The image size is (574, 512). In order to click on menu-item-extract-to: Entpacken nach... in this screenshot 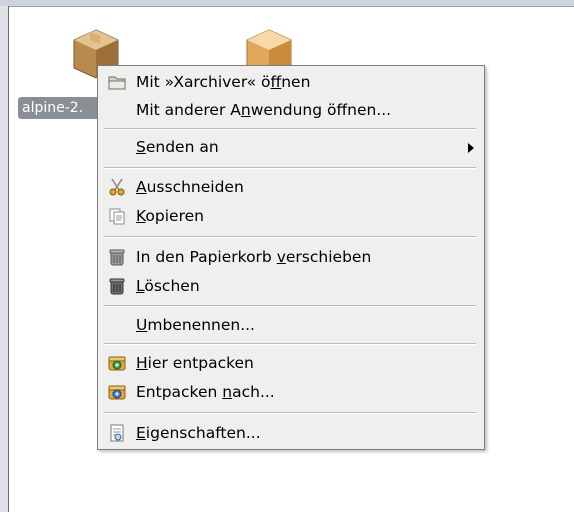, I will do `click(291, 392)`.